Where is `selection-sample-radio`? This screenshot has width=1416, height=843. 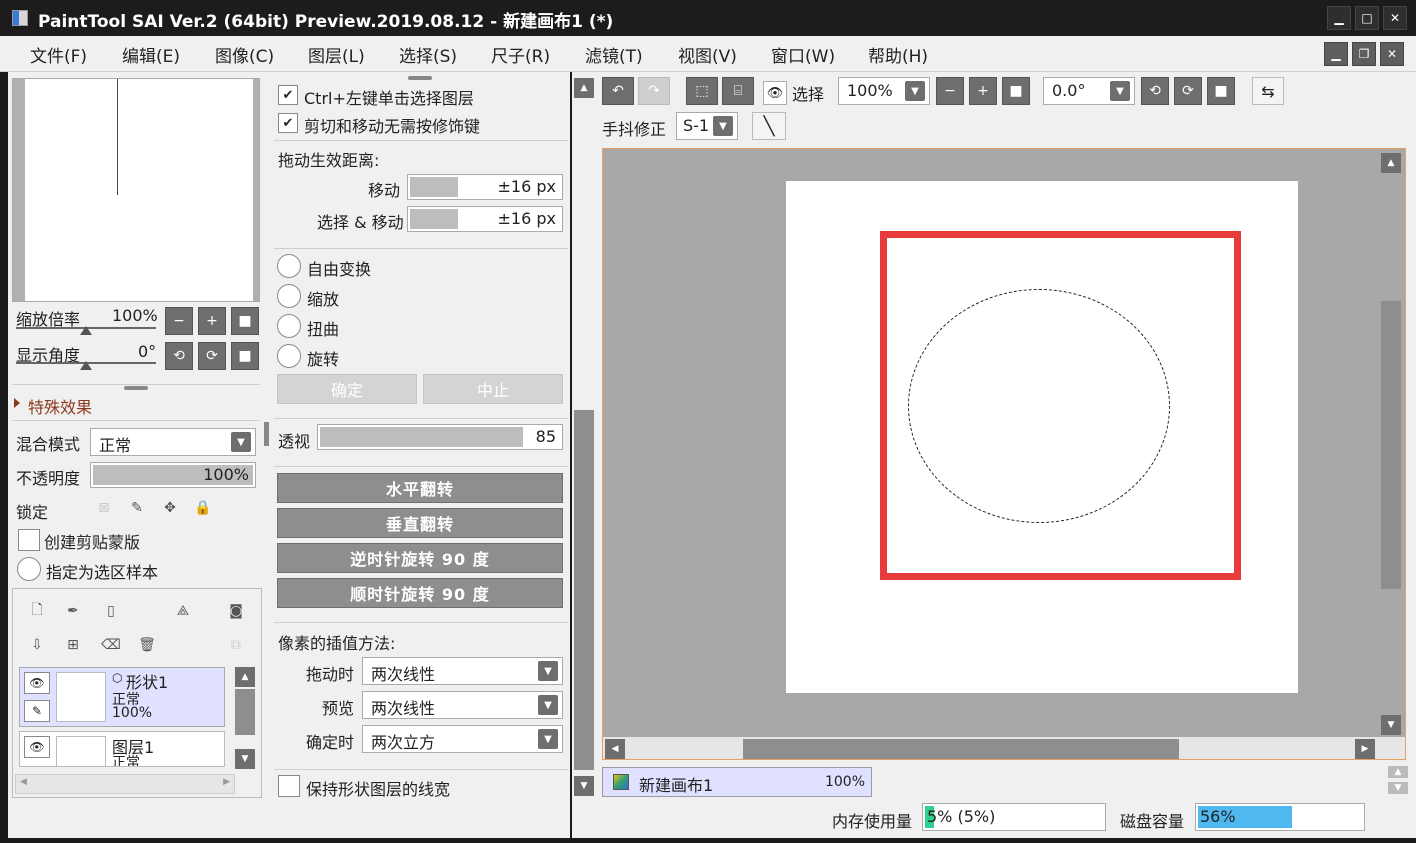
selection-sample-radio is located at coordinates (29, 569).